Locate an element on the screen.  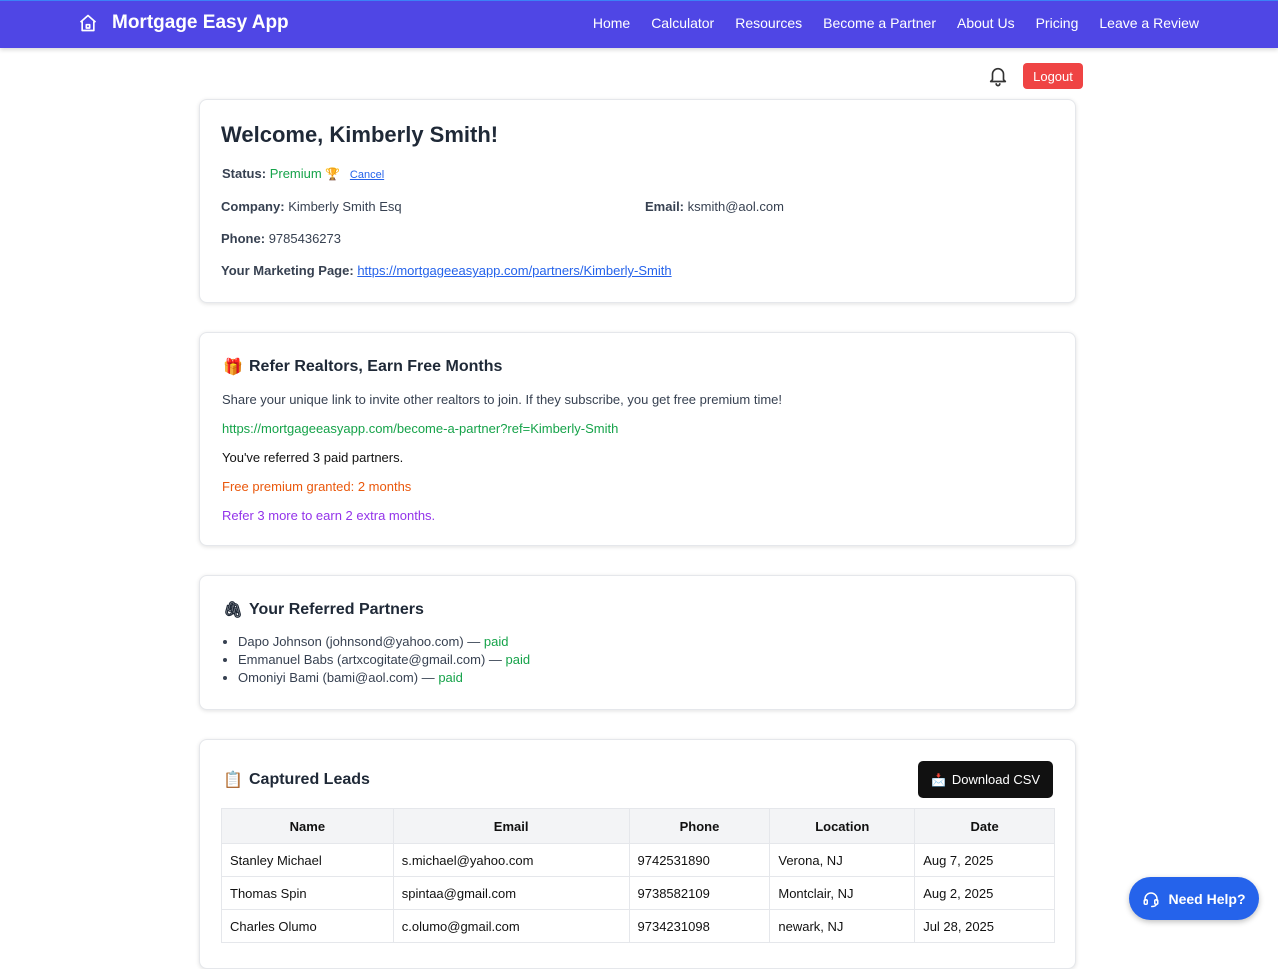
cell-name: Thomas Spin is located at coordinates (307, 893).